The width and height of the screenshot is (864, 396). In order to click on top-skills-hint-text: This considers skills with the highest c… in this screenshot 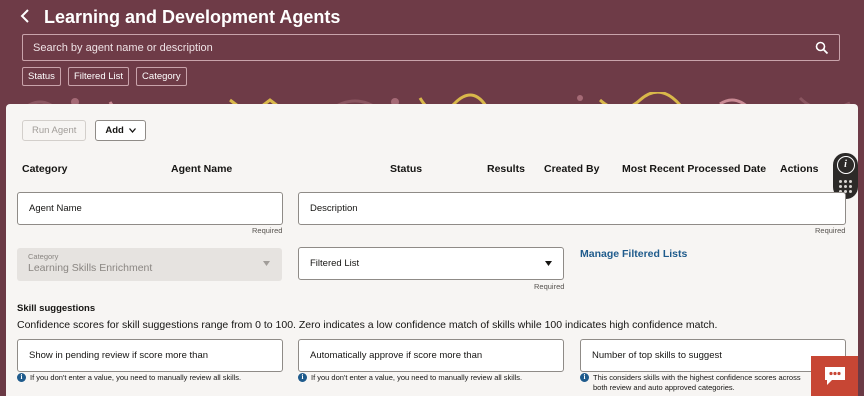, I will do `click(697, 382)`.